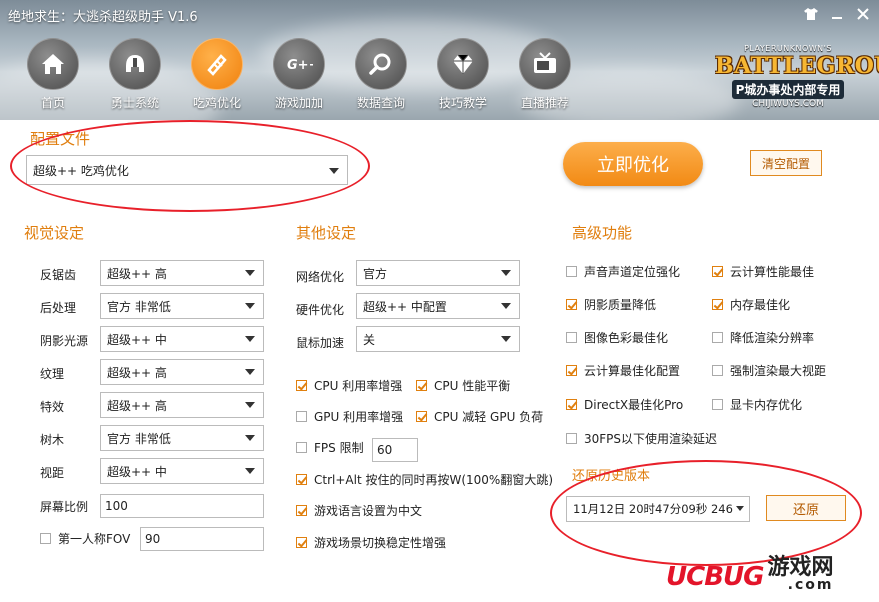 The height and width of the screenshot is (602, 879). Describe the element at coordinates (757, 404) in the screenshot. I see `adv-check-vram-optimize: 显卡内存优化` at that location.